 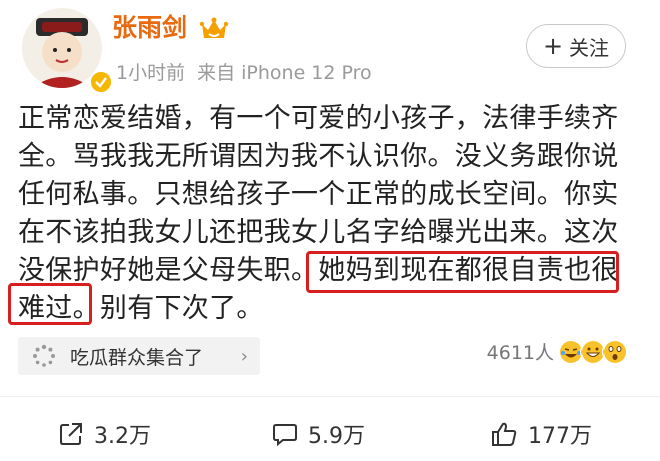 I want to click on post-line: 任何私事。只想给孩子一个正常的成长空间。你实, so click(x=318, y=194).